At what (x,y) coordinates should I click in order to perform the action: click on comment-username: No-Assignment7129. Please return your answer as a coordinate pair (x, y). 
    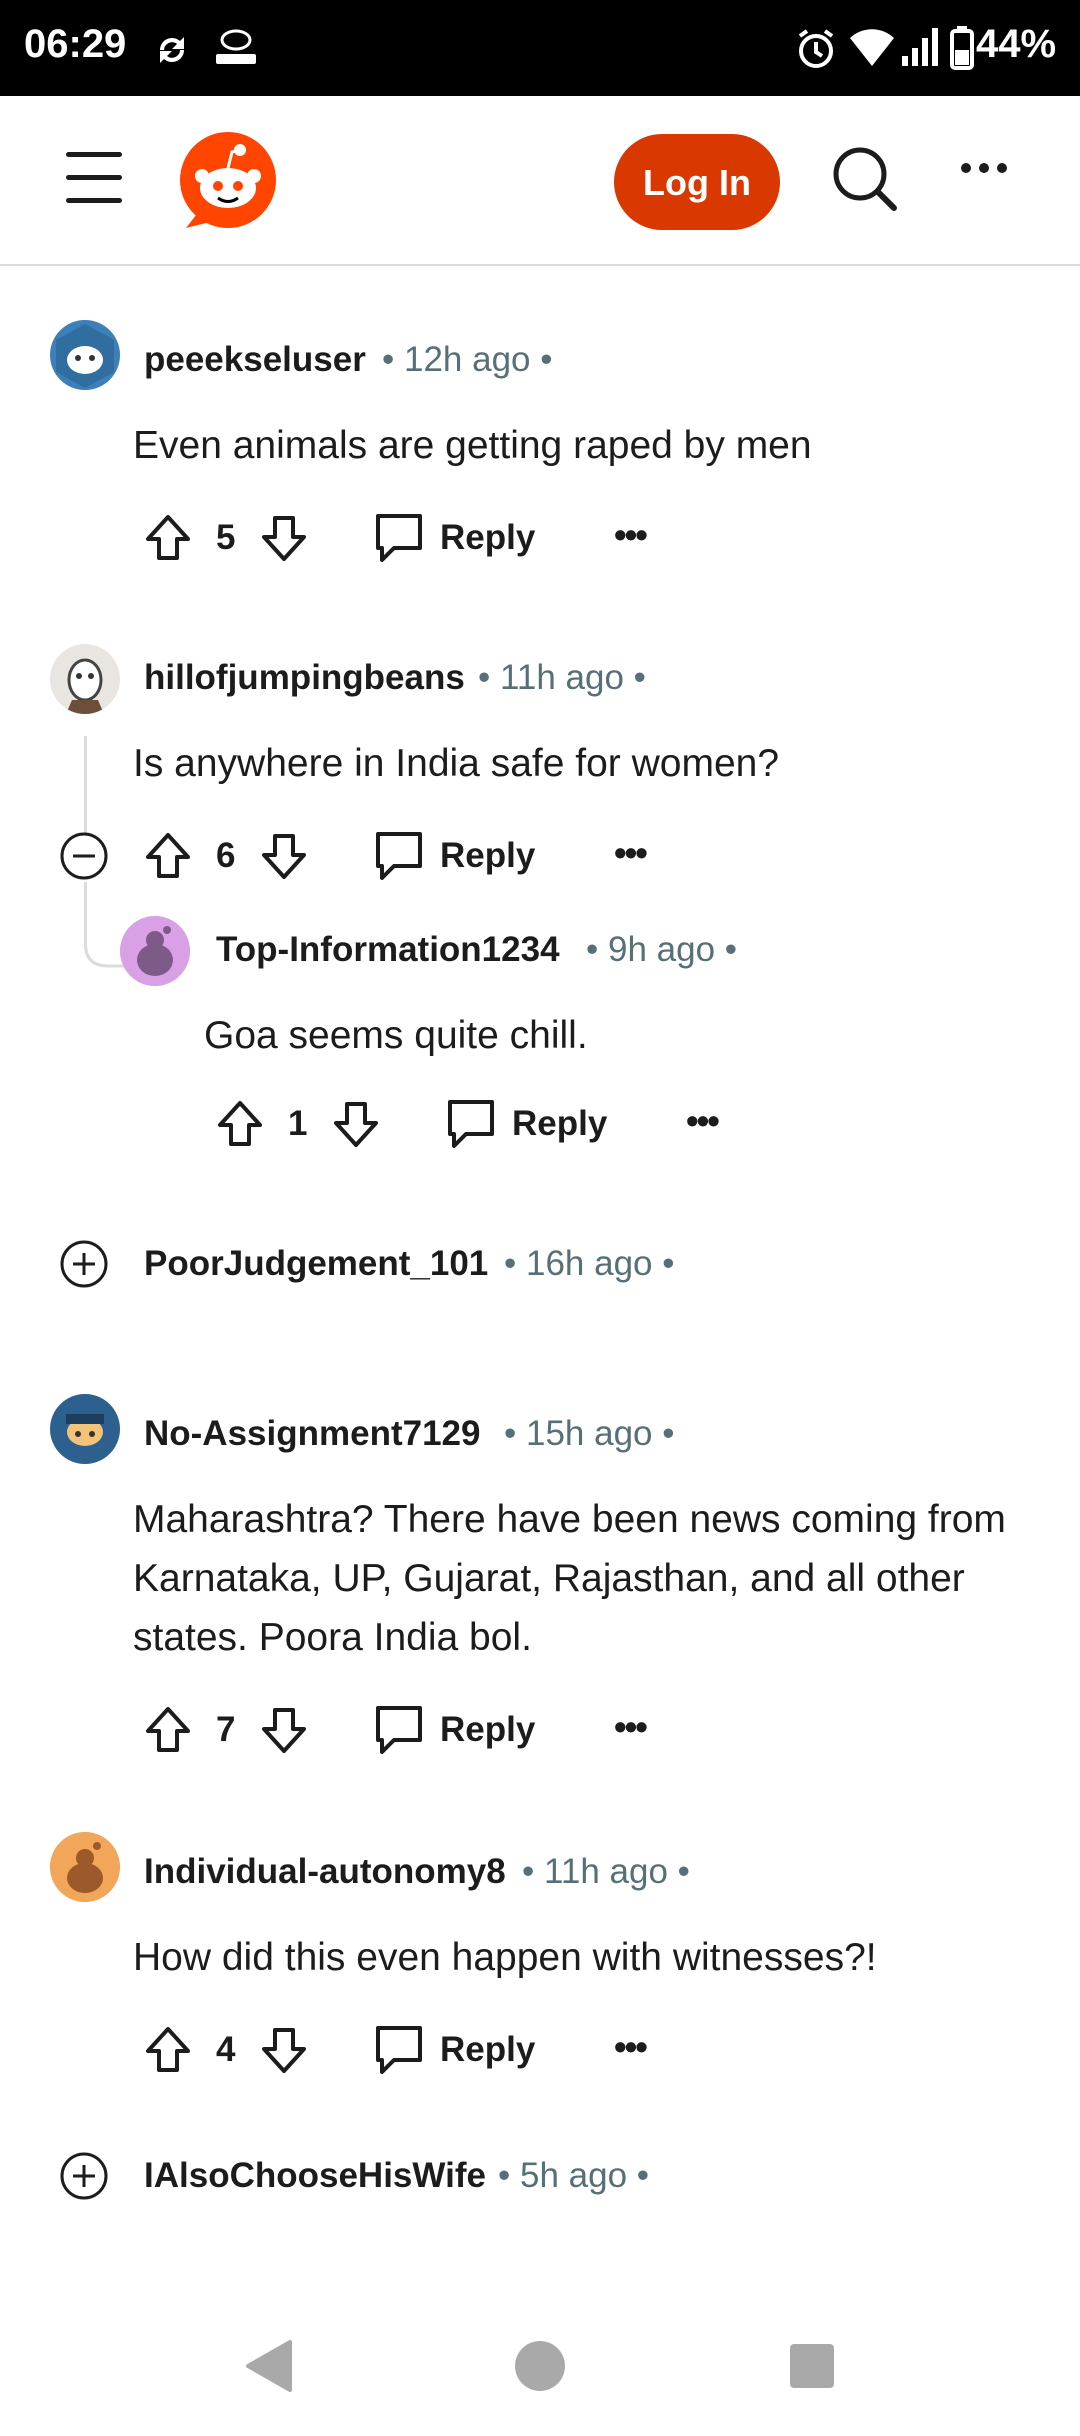
    Looking at the image, I should click on (312, 1434).